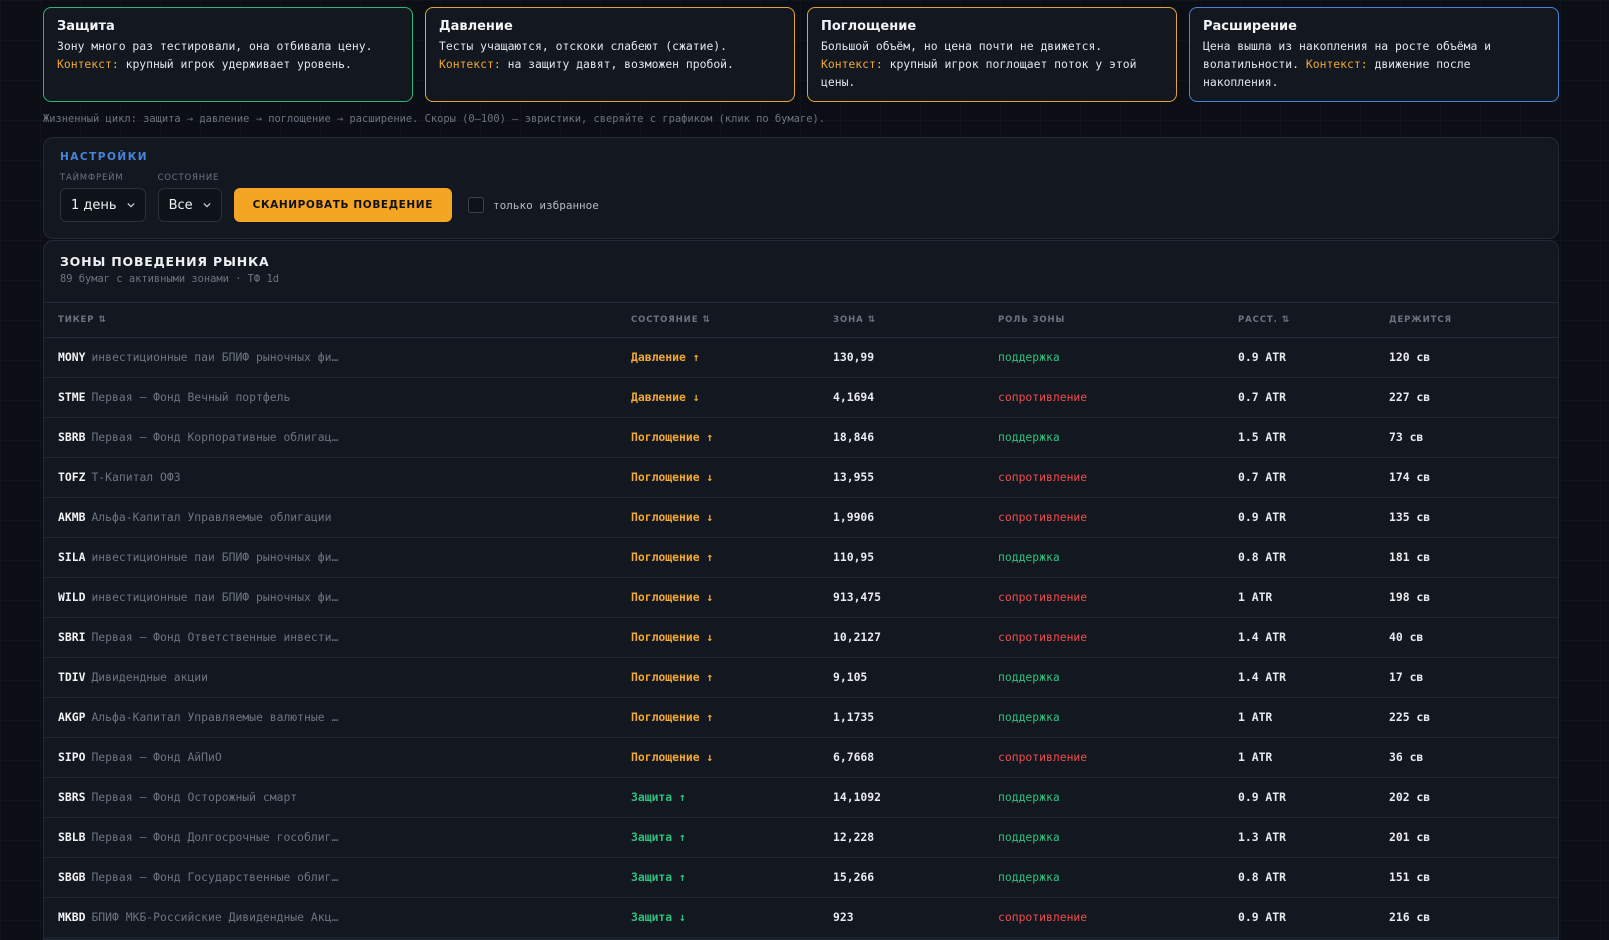 This screenshot has height=940, width=1609. Describe the element at coordinates (330, 320) in the screenshot. I see `column-header-ticker: ТИКЕР ⇅` at that location.